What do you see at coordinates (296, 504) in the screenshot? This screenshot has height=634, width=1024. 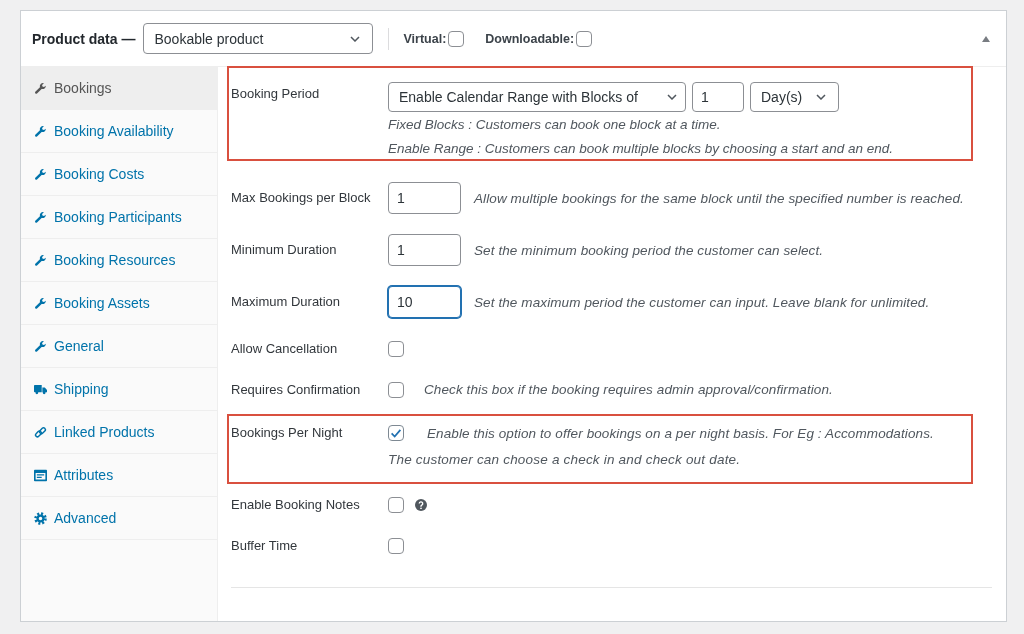 I see `field-label: Enable Booking Notes` at bounding box center [296, 504].